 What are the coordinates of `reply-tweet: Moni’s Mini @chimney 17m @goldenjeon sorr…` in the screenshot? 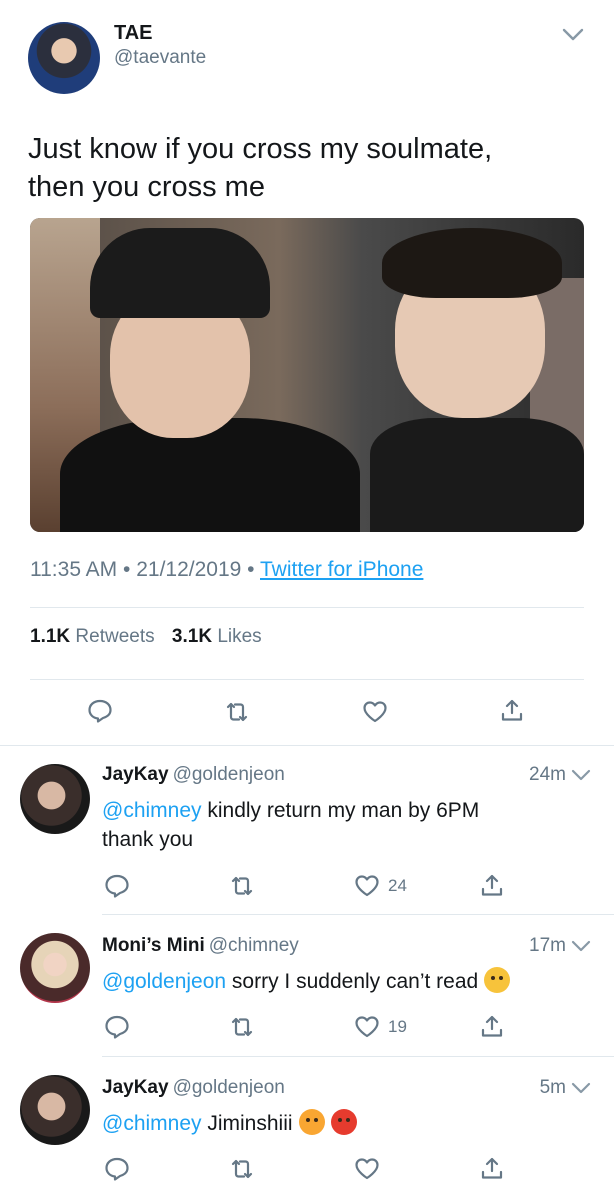 It's located at (307, 985).